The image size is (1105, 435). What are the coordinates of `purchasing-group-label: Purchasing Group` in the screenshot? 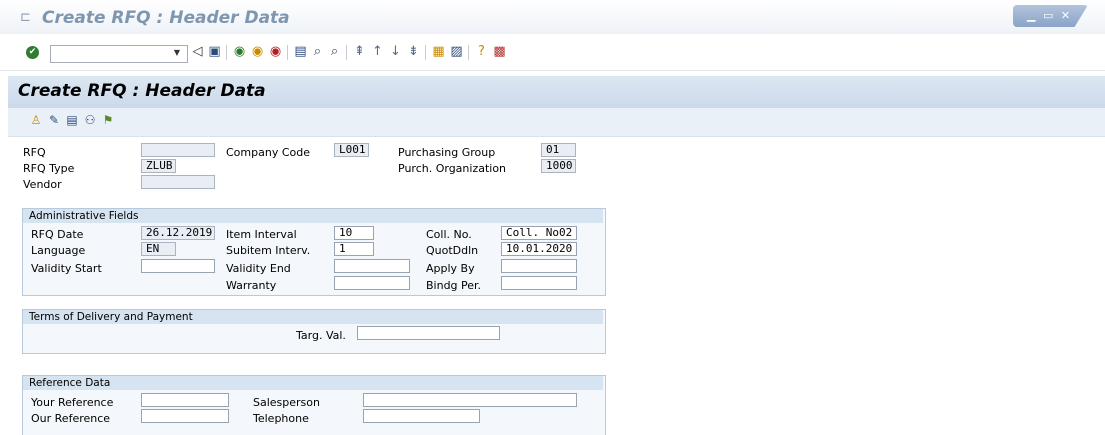 It's located at (447, 152).